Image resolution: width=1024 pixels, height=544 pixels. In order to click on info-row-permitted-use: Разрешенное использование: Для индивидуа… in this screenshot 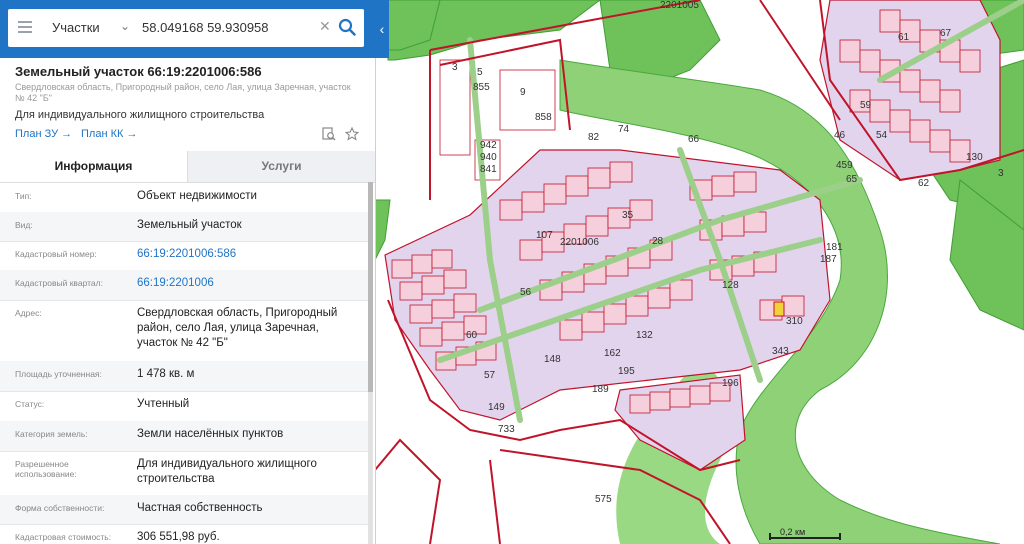, I will do `click(184, 473)`.